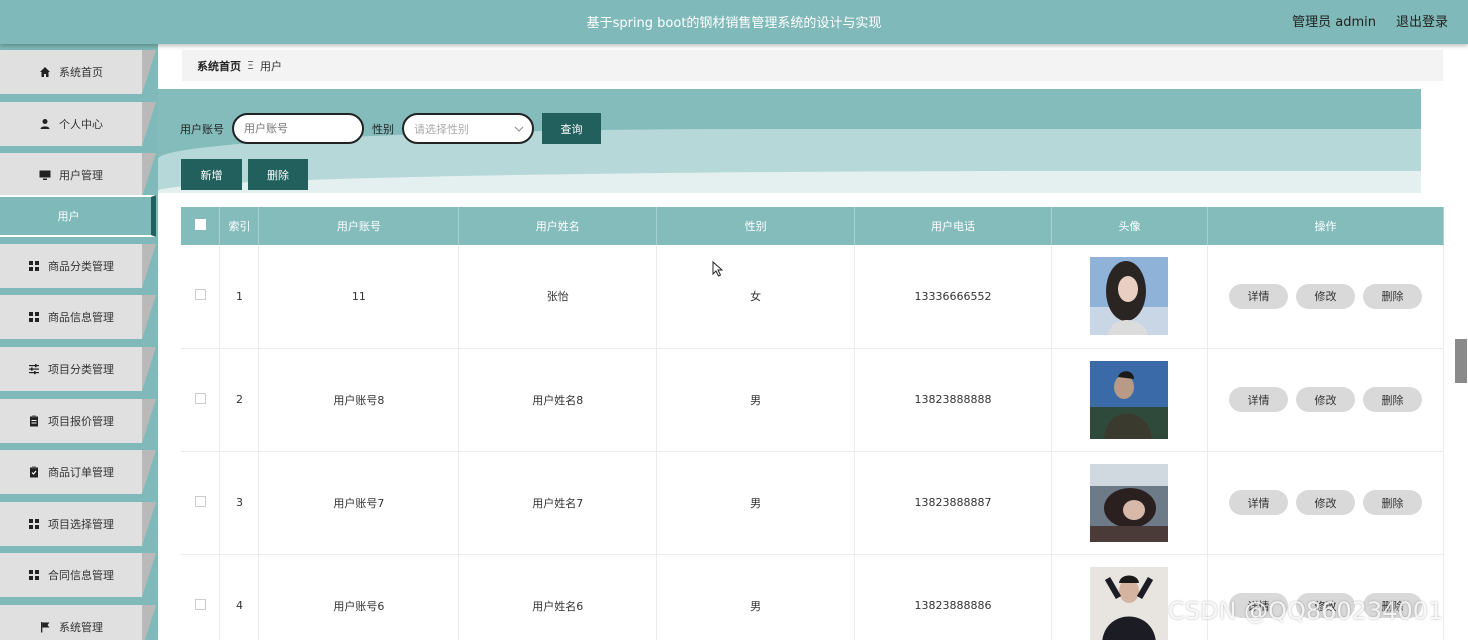 Image resolution: width=1468 pixels, height=640 pixels. Describe the element at coordinates (81, 72) in the screenshot. I see `sidebar-item-label: 系统首页` at that location.